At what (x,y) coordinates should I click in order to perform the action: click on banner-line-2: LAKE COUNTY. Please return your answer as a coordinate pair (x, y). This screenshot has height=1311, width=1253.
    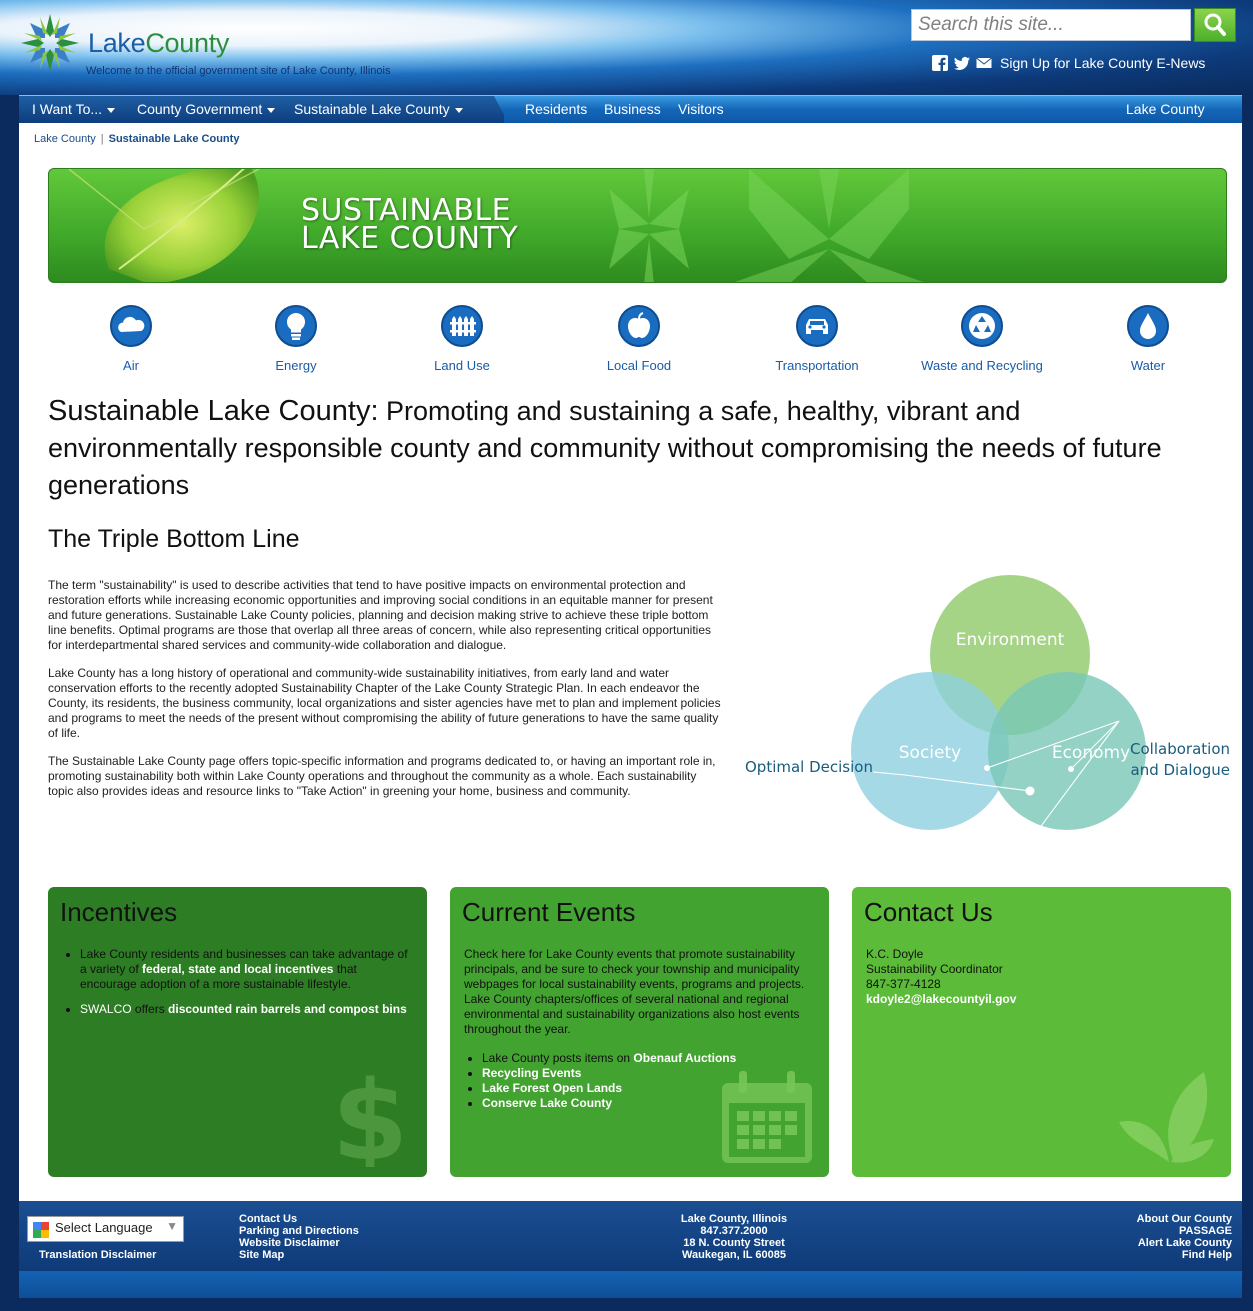
    Looking at the image, I should click on (410, 238).